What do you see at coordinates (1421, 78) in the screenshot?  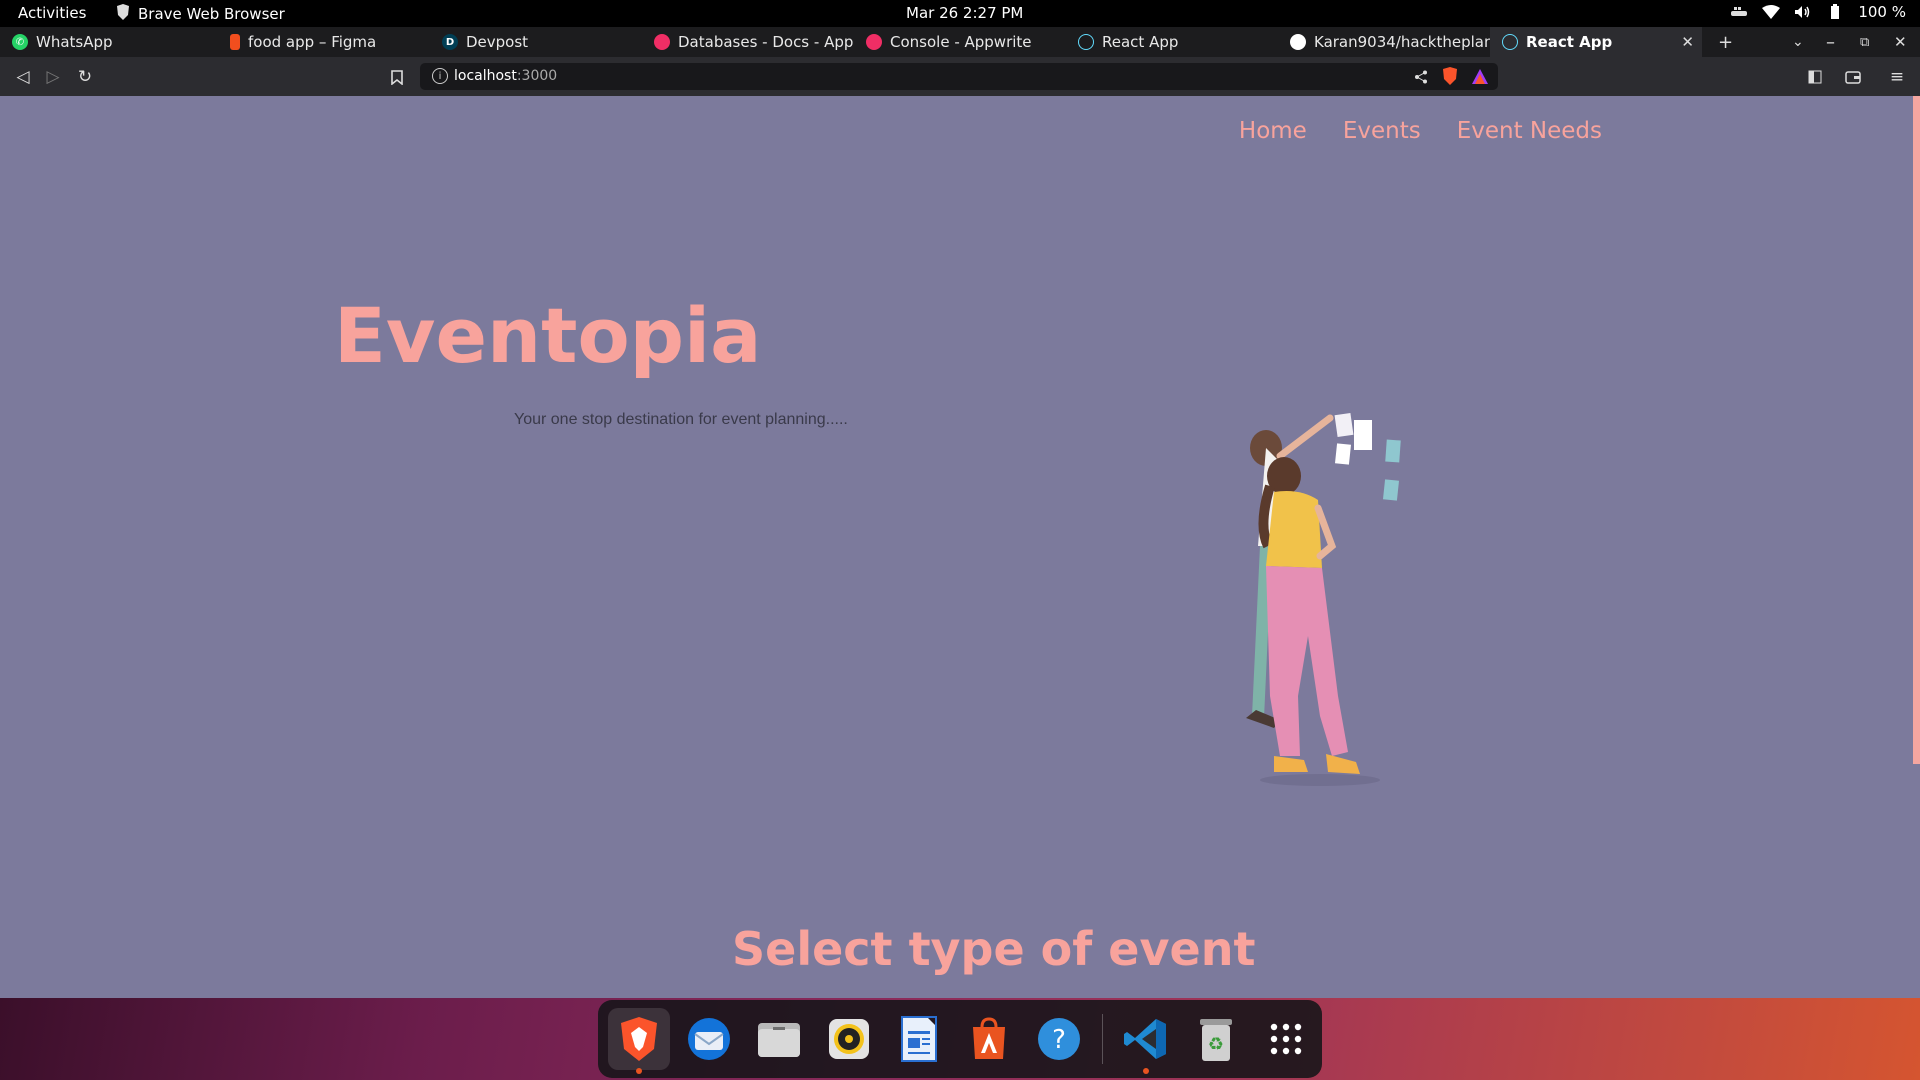 I see `share-icon` at bounding box center [1421, 78].